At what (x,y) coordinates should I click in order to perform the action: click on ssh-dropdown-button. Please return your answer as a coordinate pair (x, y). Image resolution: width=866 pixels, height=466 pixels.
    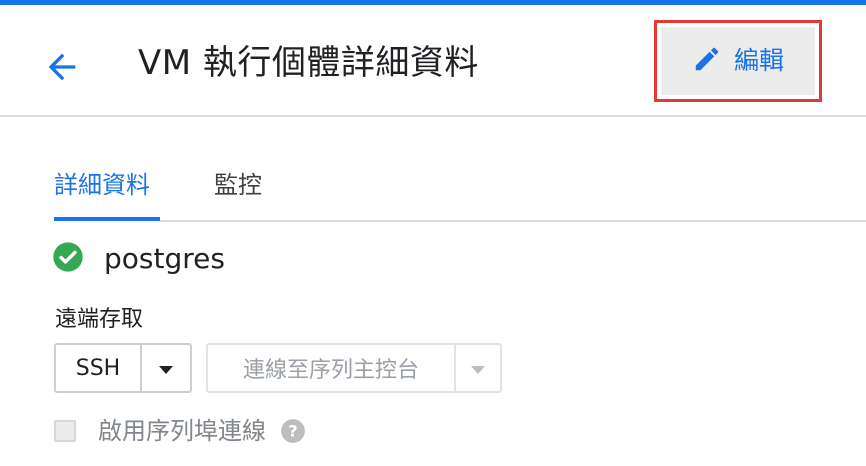
    Looking at the image, I should click on (166, 368).